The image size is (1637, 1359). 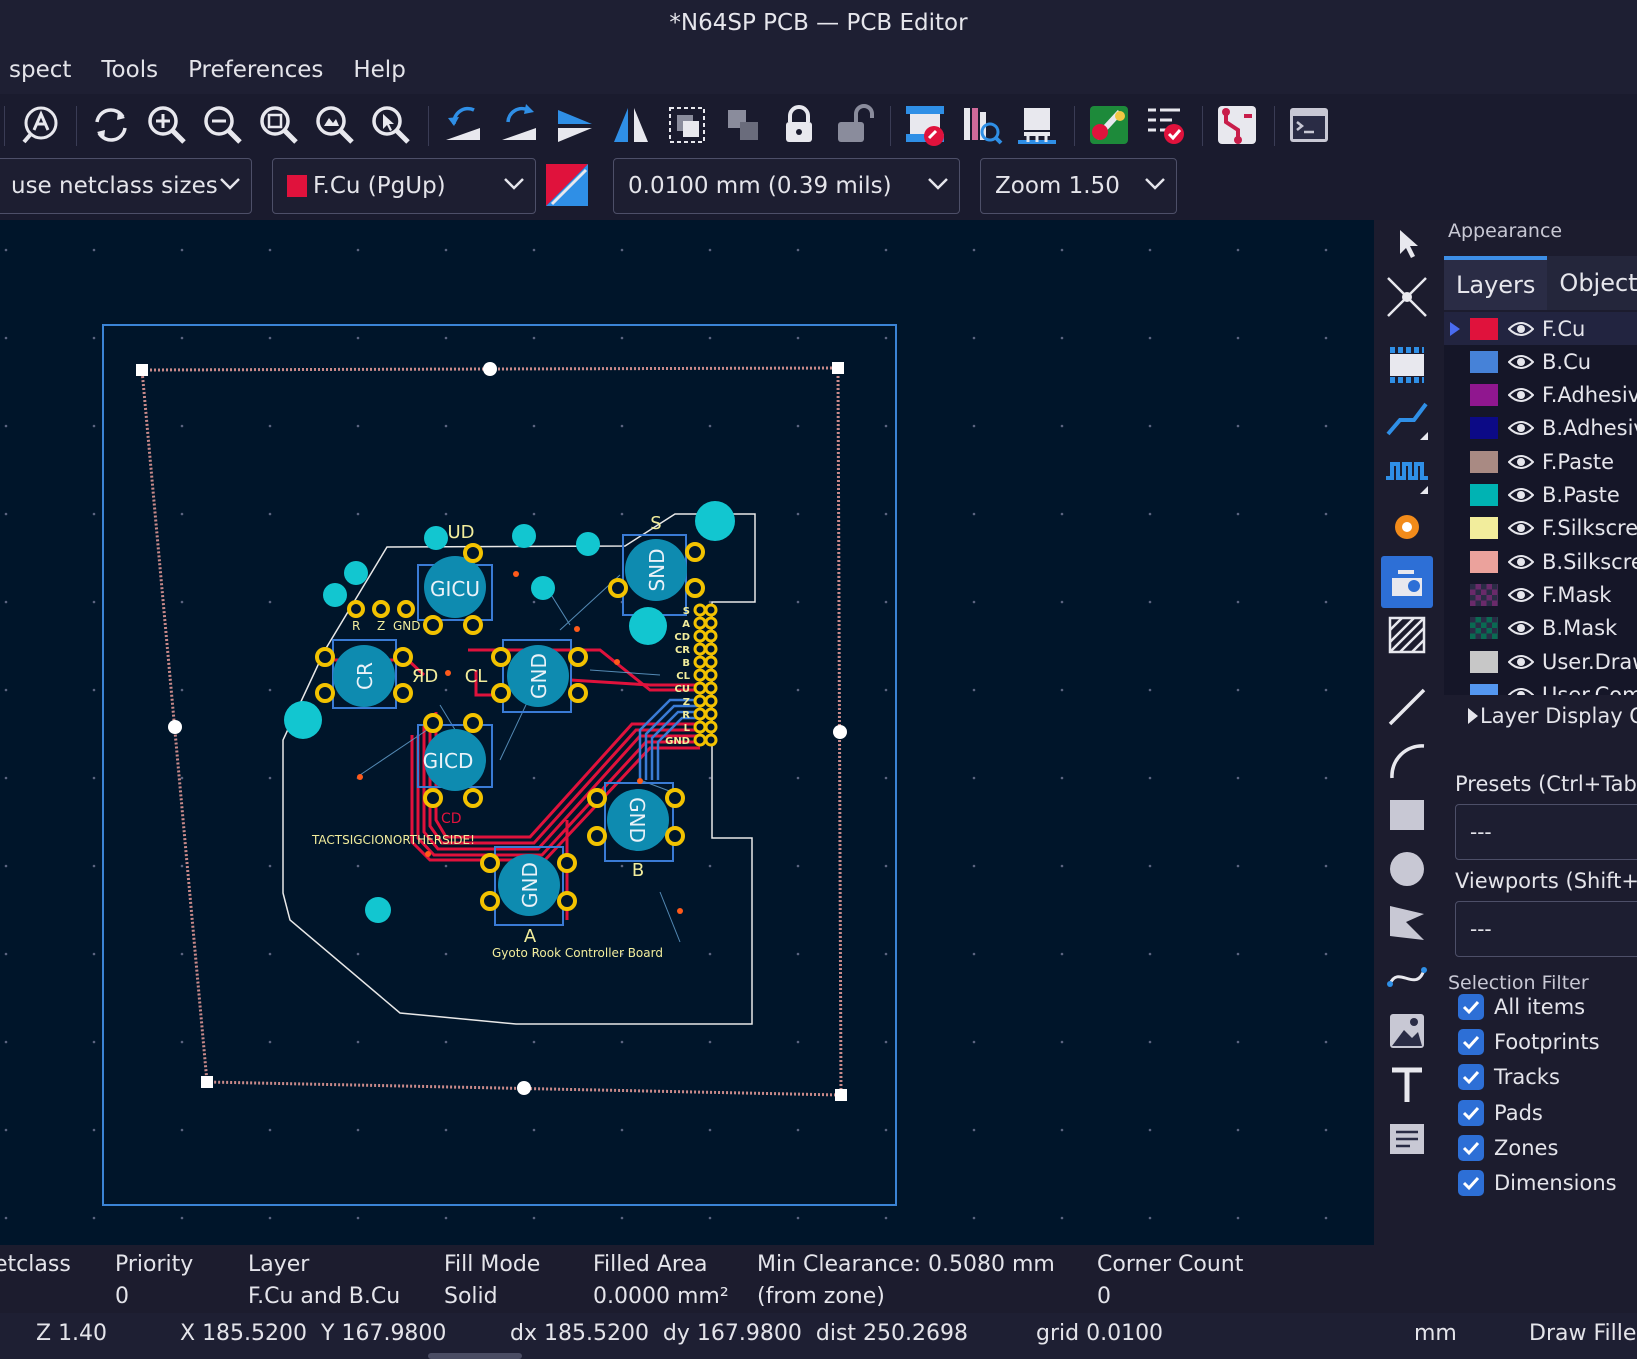 What do you see at coordinates (1540, 594) in the screenshot?
I see `layer-row: F.Mask` at bounding box center [1540, 594].